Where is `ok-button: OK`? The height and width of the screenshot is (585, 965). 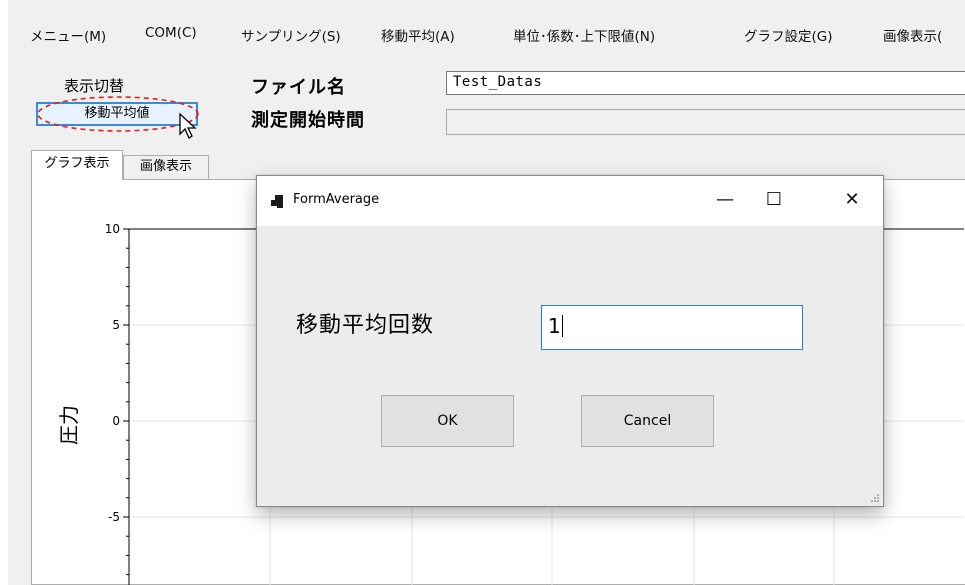 ok-button: OK is located at coordinates (447, 421).